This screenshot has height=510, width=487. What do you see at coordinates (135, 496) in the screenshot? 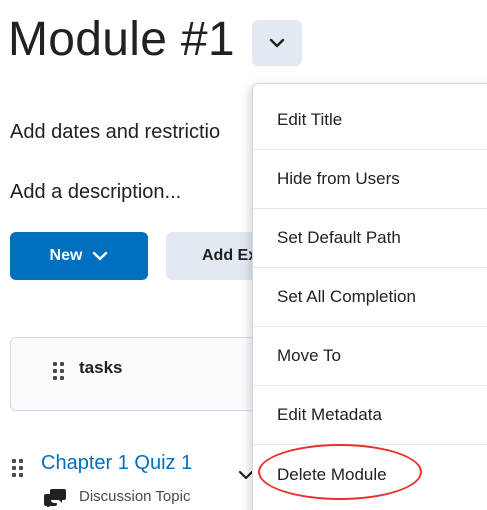
I see `quiz-type-label: Discussion Topic` at bounding box center [135, 496].